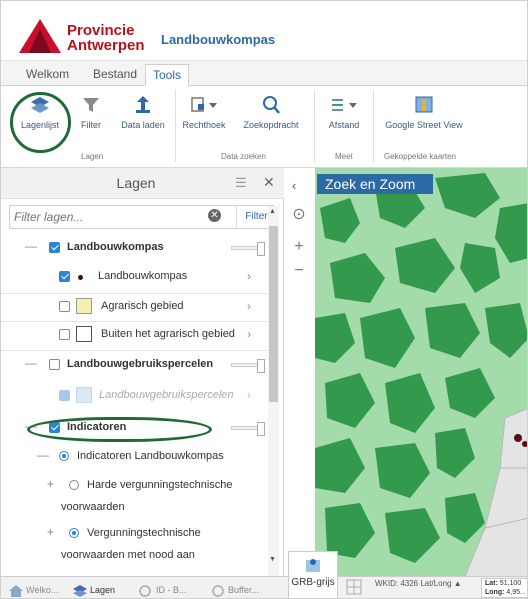  Describe the element at coordinates (119, 429) in the screenshot. I see `highlight-circle-indicatoren` at that location.